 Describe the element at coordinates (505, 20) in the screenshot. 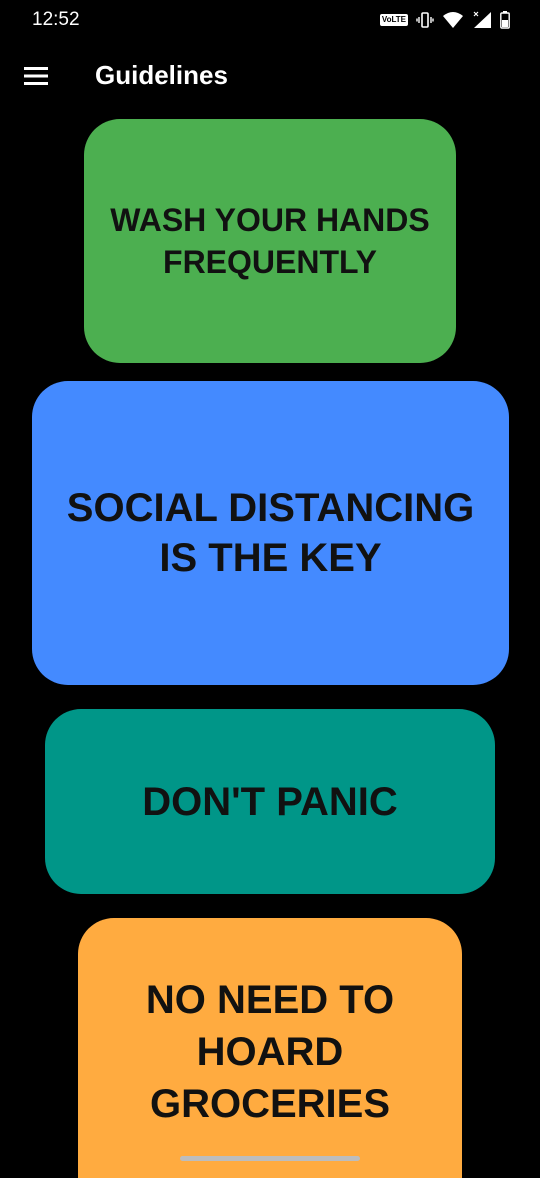

I see `battery-icon` at that location.